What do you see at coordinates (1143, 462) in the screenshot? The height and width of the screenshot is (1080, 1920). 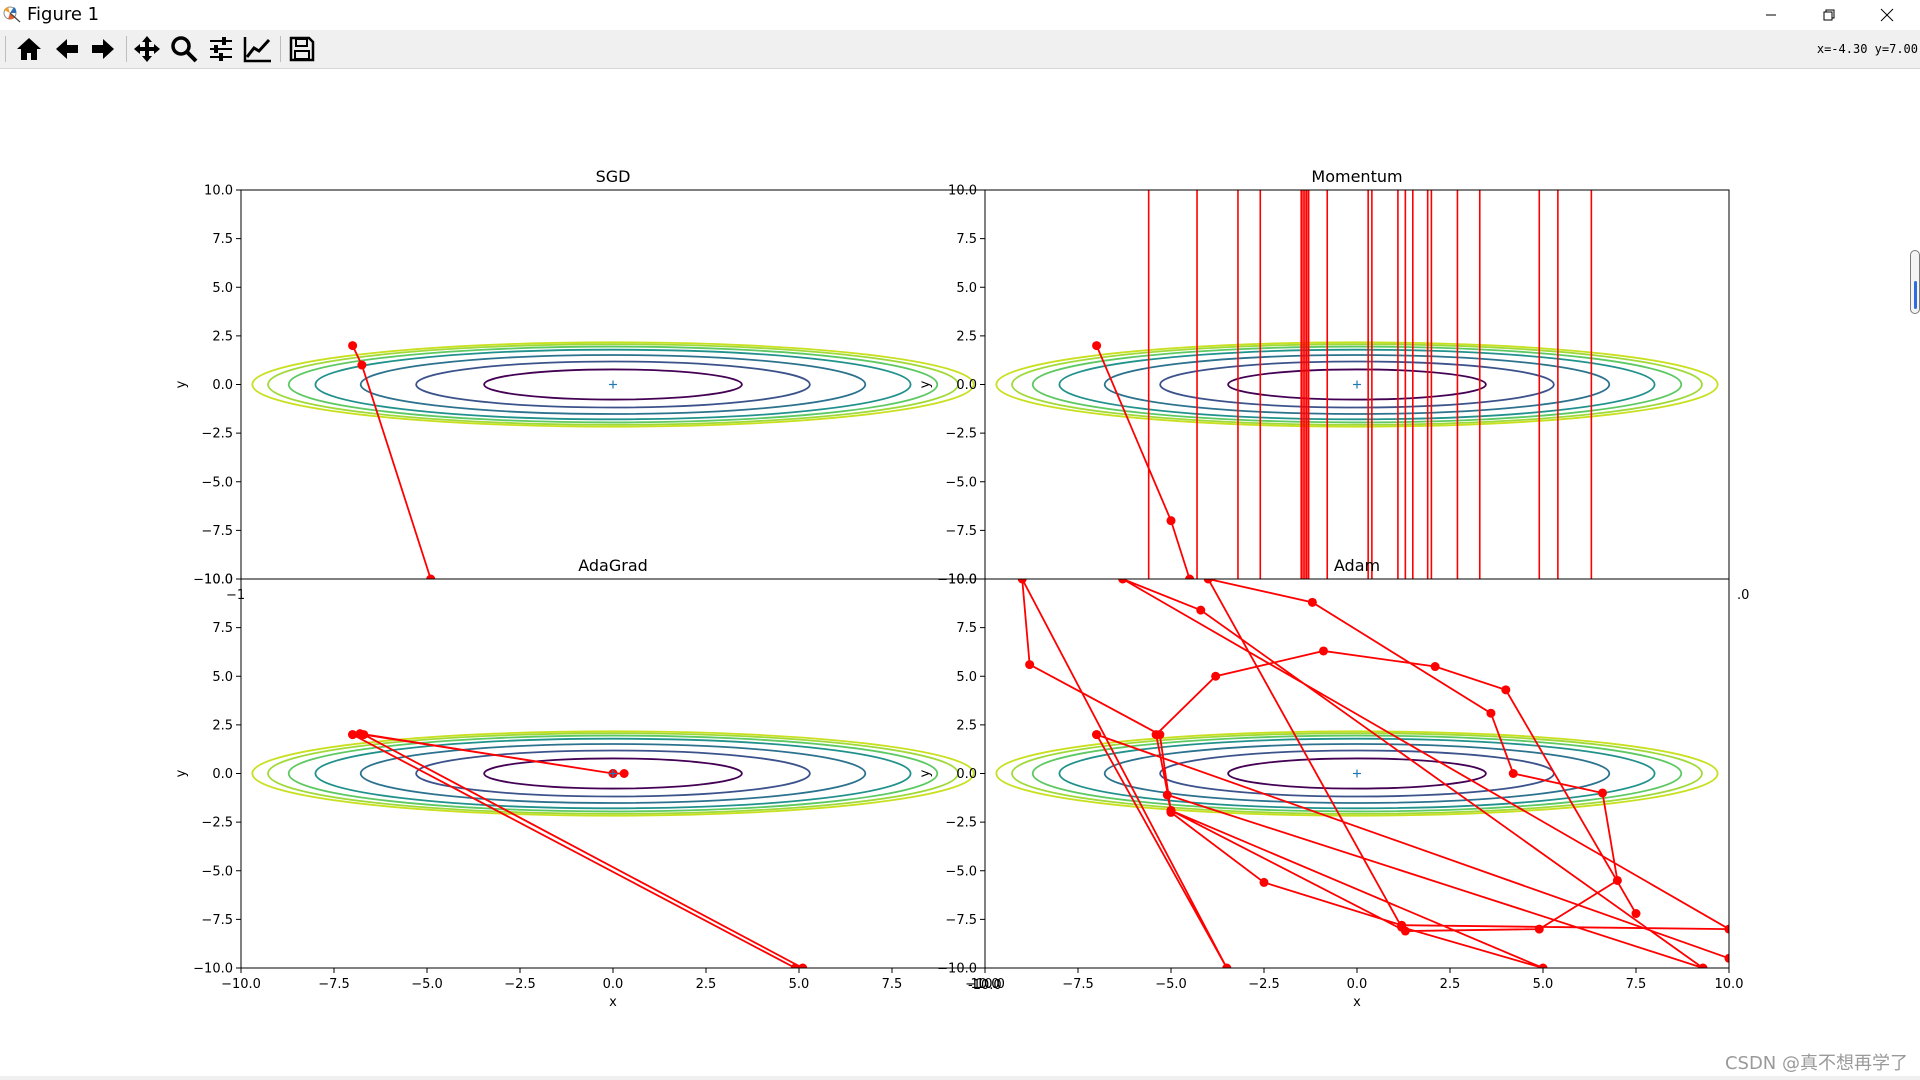 I see `optimizer-path` at bounding box center [1143, 462].